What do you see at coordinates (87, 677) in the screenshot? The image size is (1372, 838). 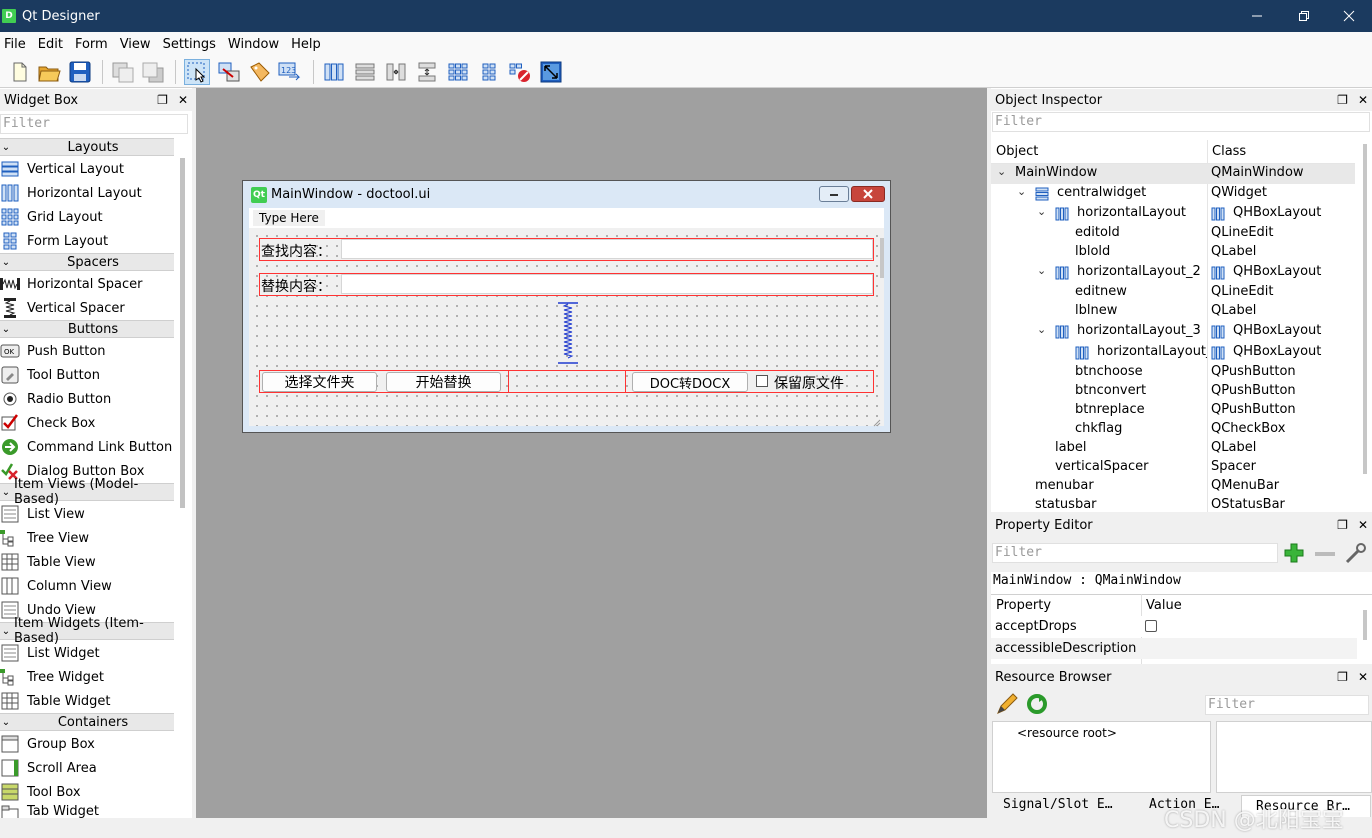 I see `widget-tree-widget: Tree Widget` at bounding box center [87, 677].